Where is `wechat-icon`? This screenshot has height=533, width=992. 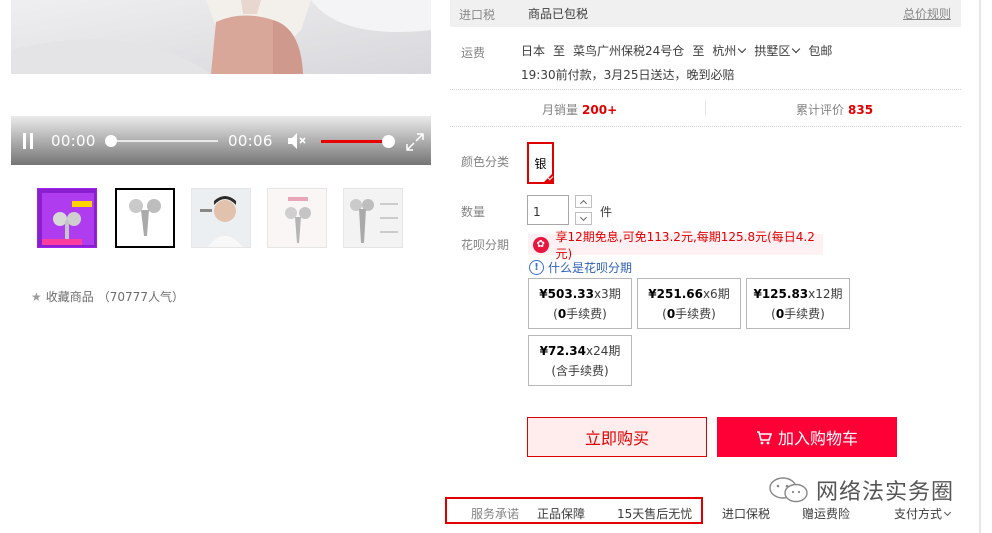 wechat-icon is located at coordinates (788, 490).